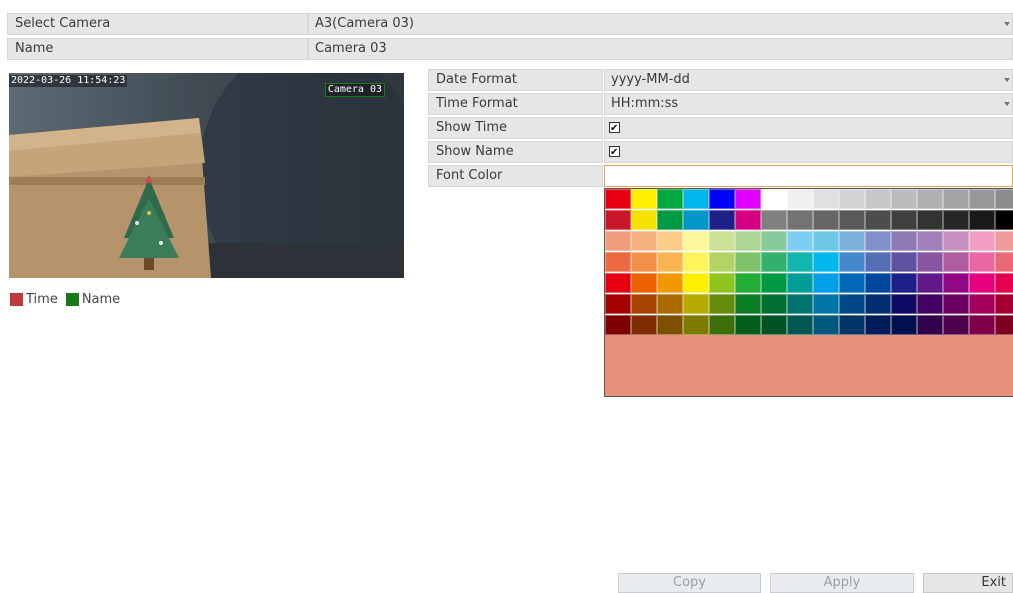  Describe the element at coordinates (808, 176) in the screenshot. I see `font-color-input` at that location.